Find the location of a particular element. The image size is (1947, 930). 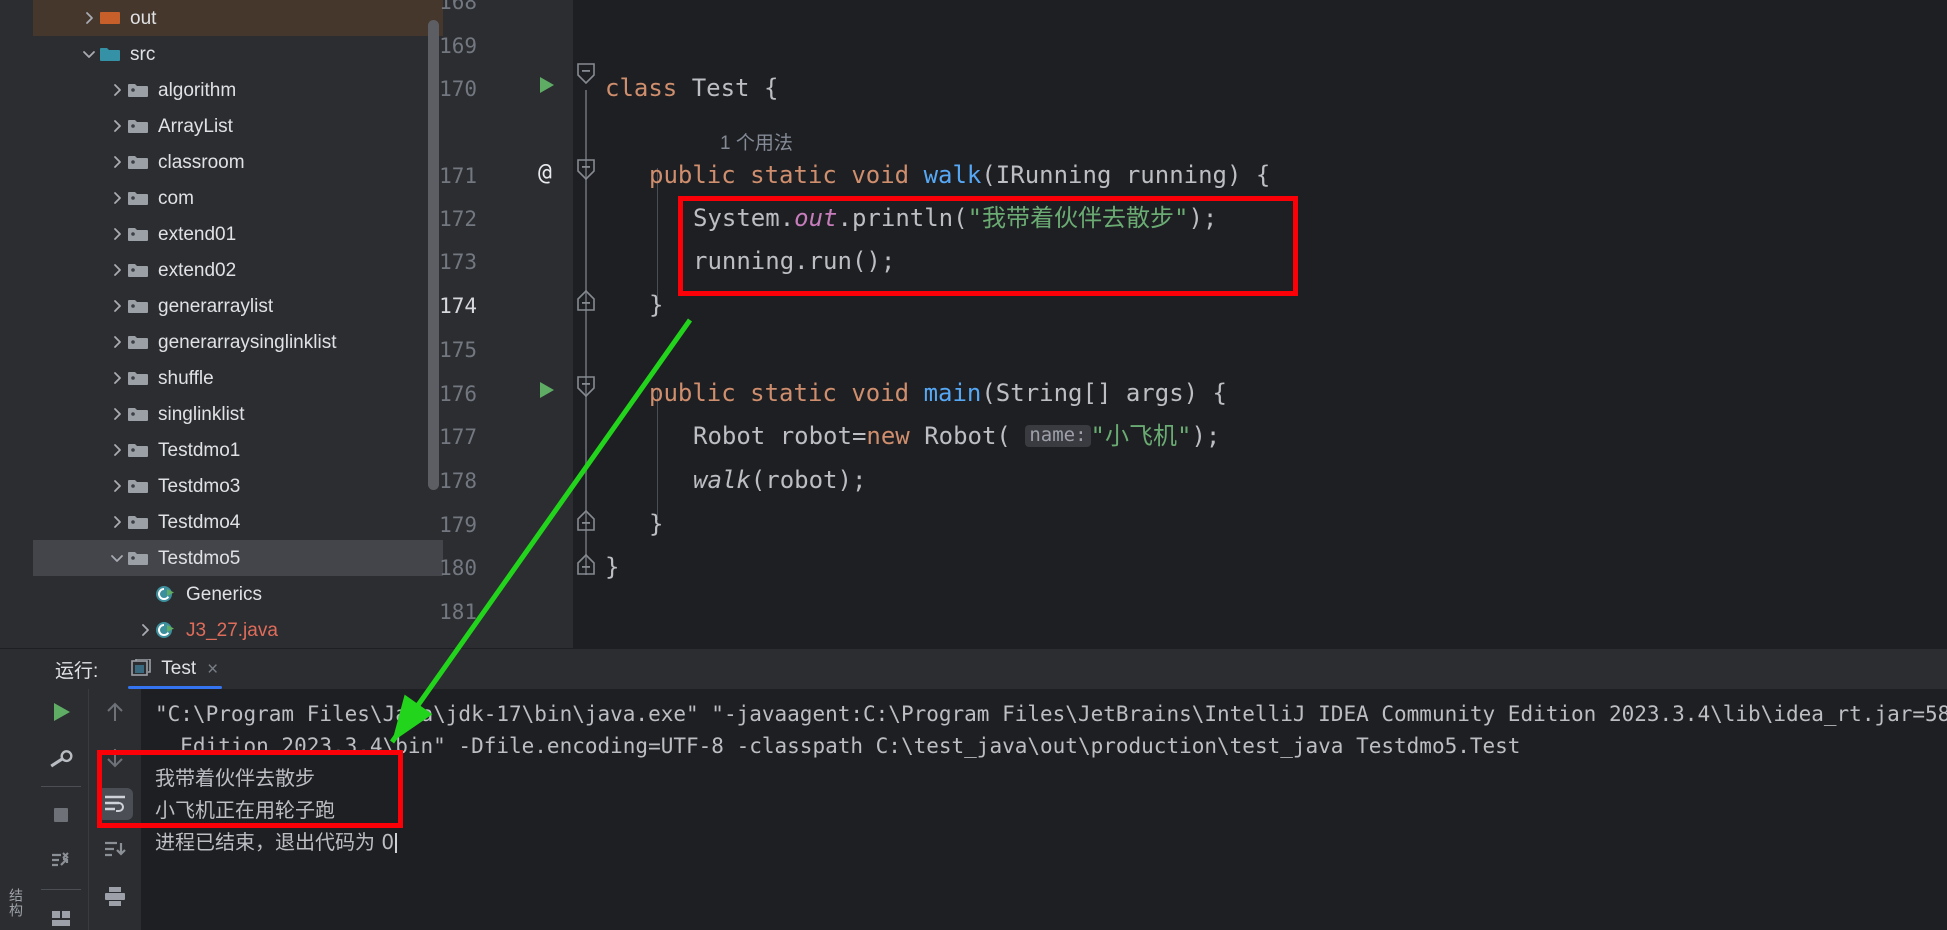

scroll-up-button is located at coordinates (115, 712).